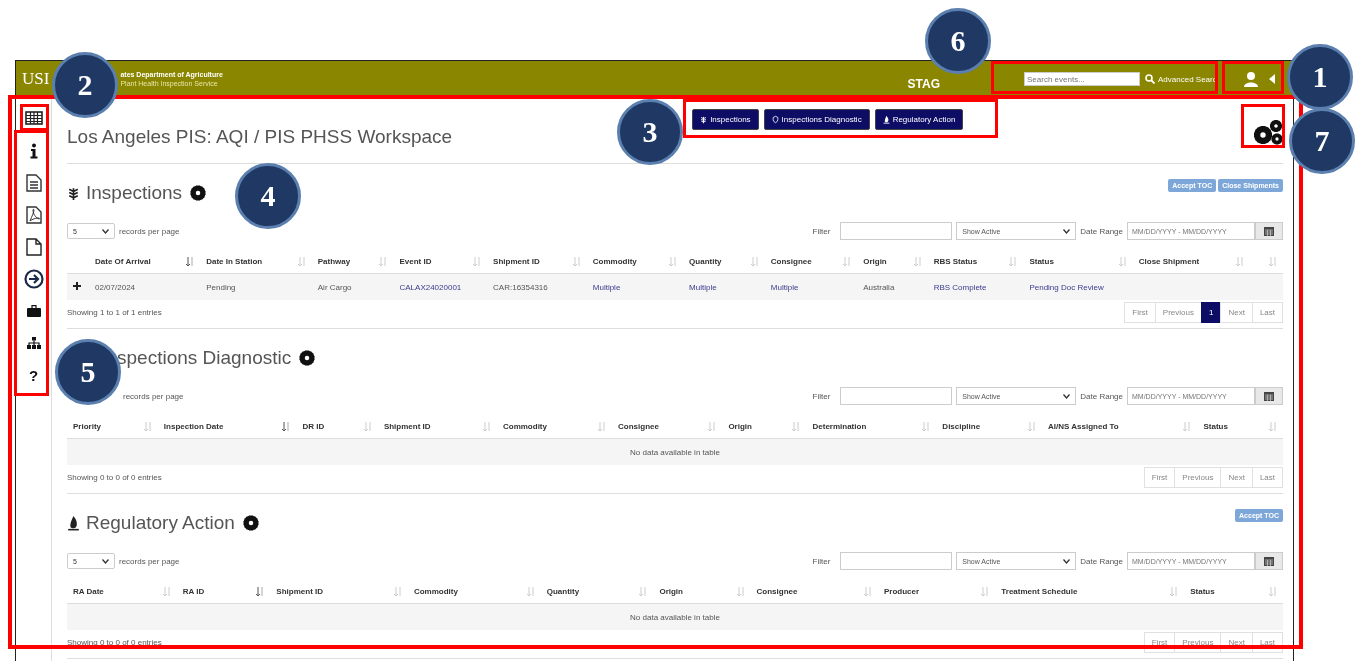 The image size is (1362, 661). Describe the element at coordinates (919, 119) in the screenshot. I see `nav-button: Regulatory Action` at that location.